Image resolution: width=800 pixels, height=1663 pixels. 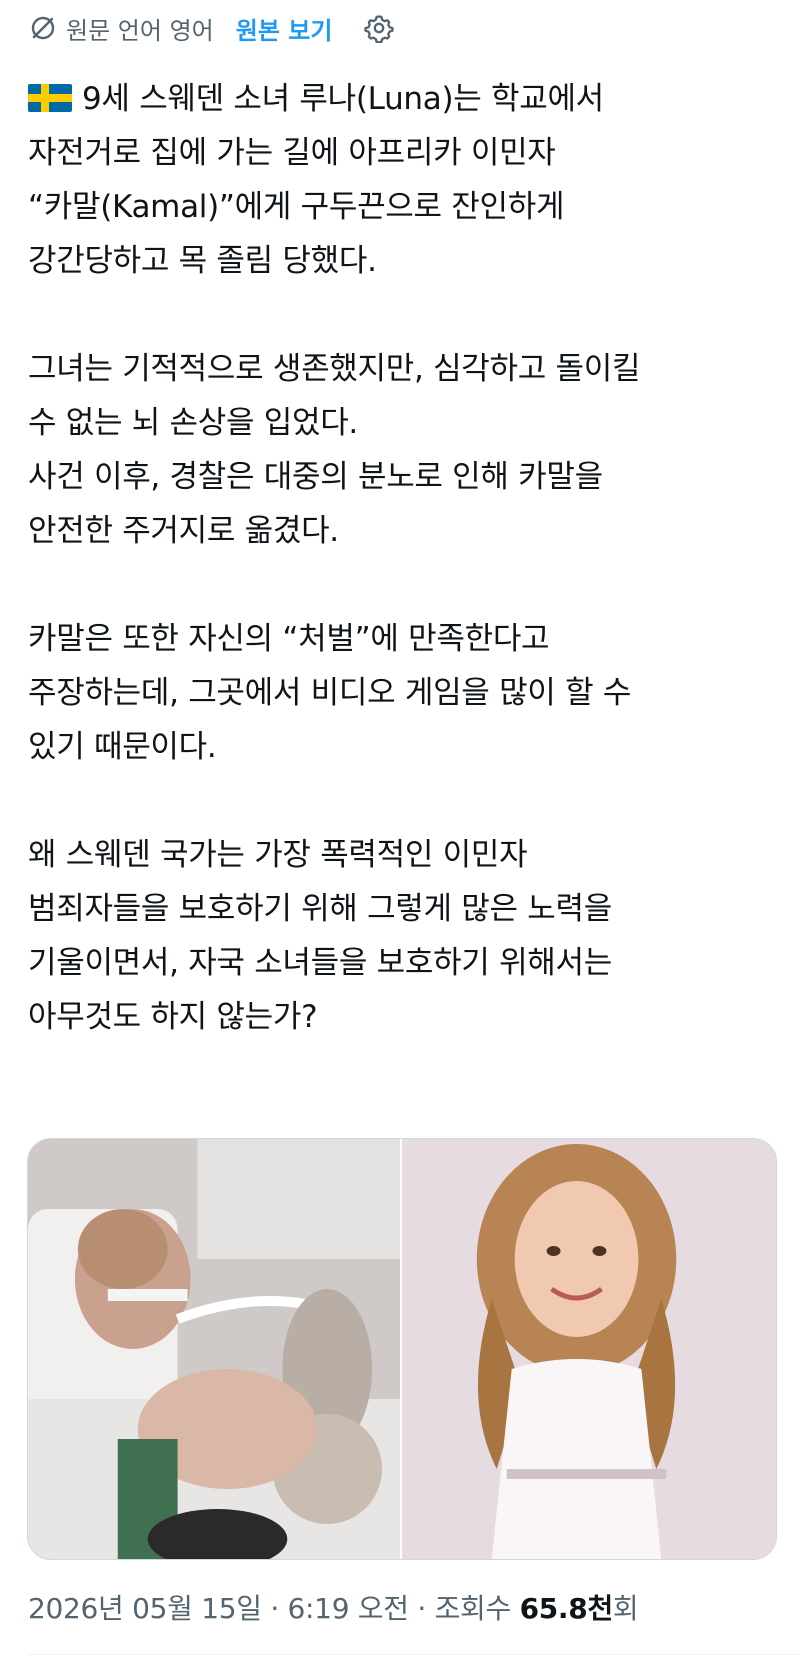 I want to click on show-original-link: 원본 보기, so click(x=284, y=28).